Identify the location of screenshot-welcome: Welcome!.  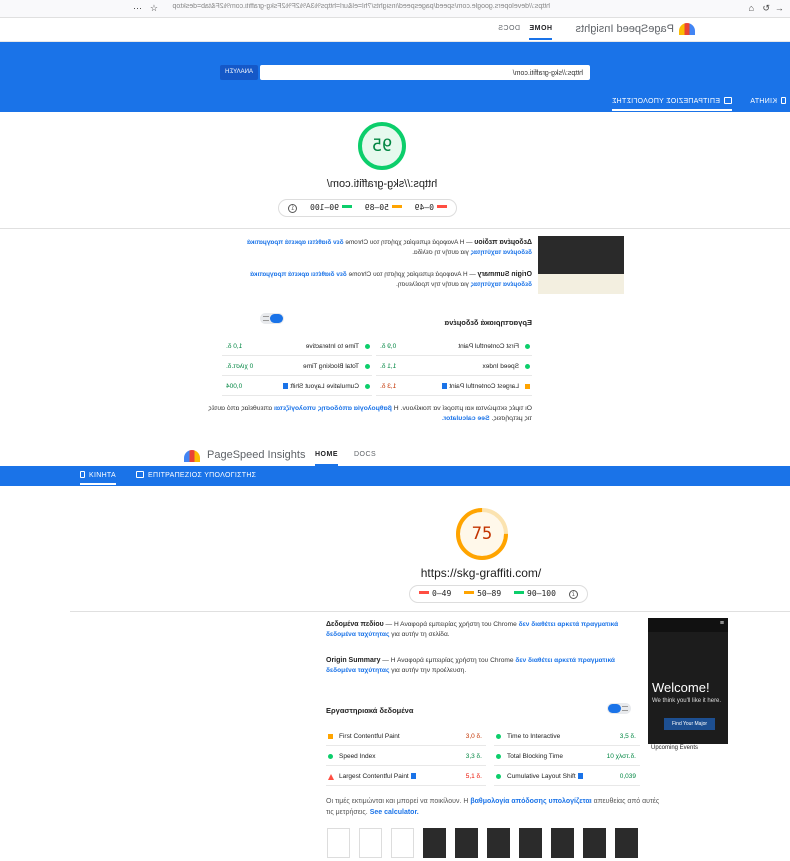
(681, 687).